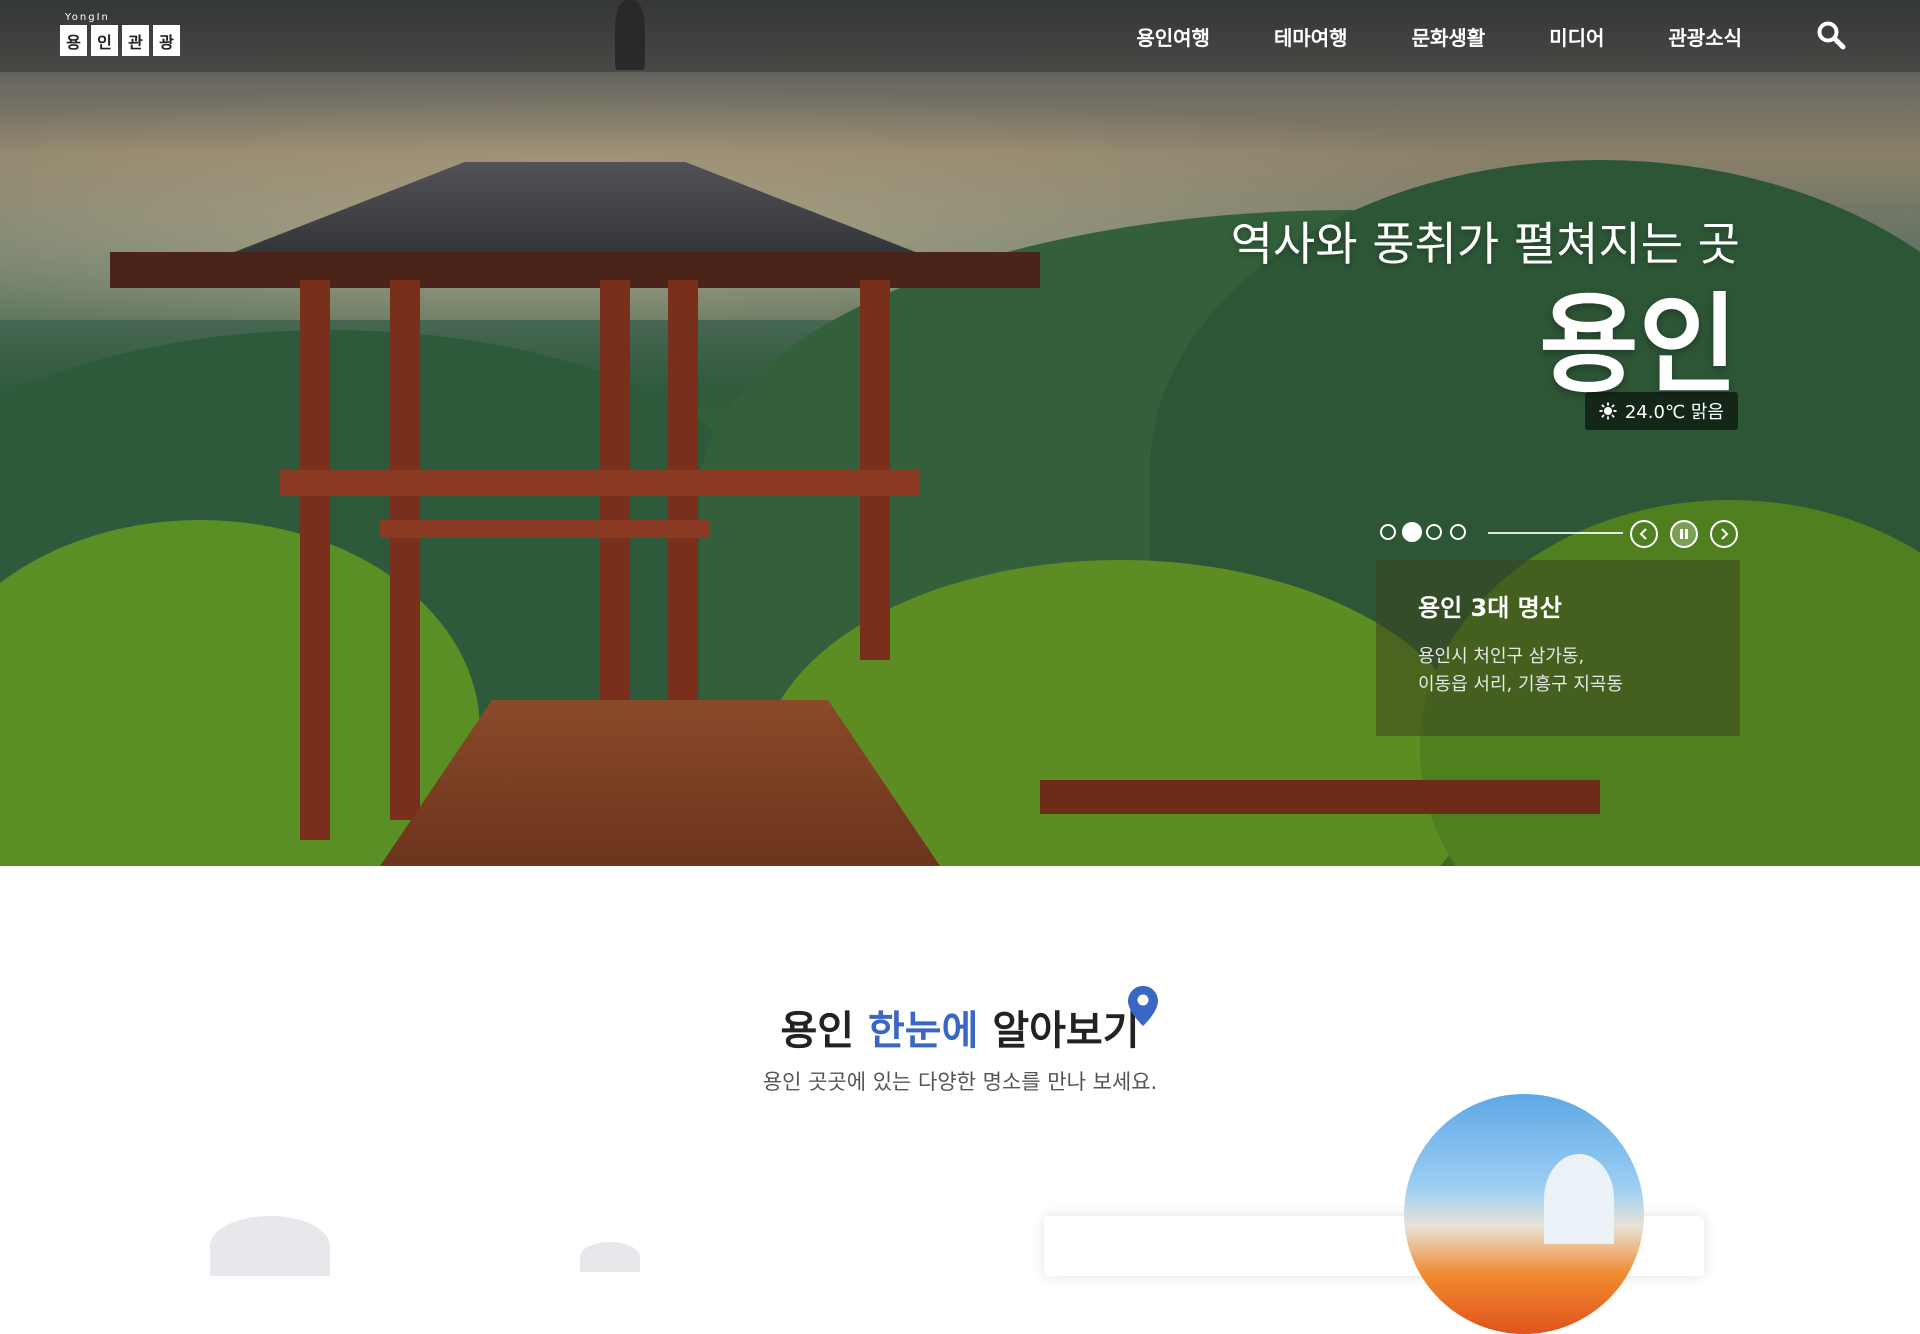 Image resolution: width=1920 pixels, height=1334 pixels. Describe the element at coordinates (166, 40) in the screenshot. I see `logo-char: 광` at that location.